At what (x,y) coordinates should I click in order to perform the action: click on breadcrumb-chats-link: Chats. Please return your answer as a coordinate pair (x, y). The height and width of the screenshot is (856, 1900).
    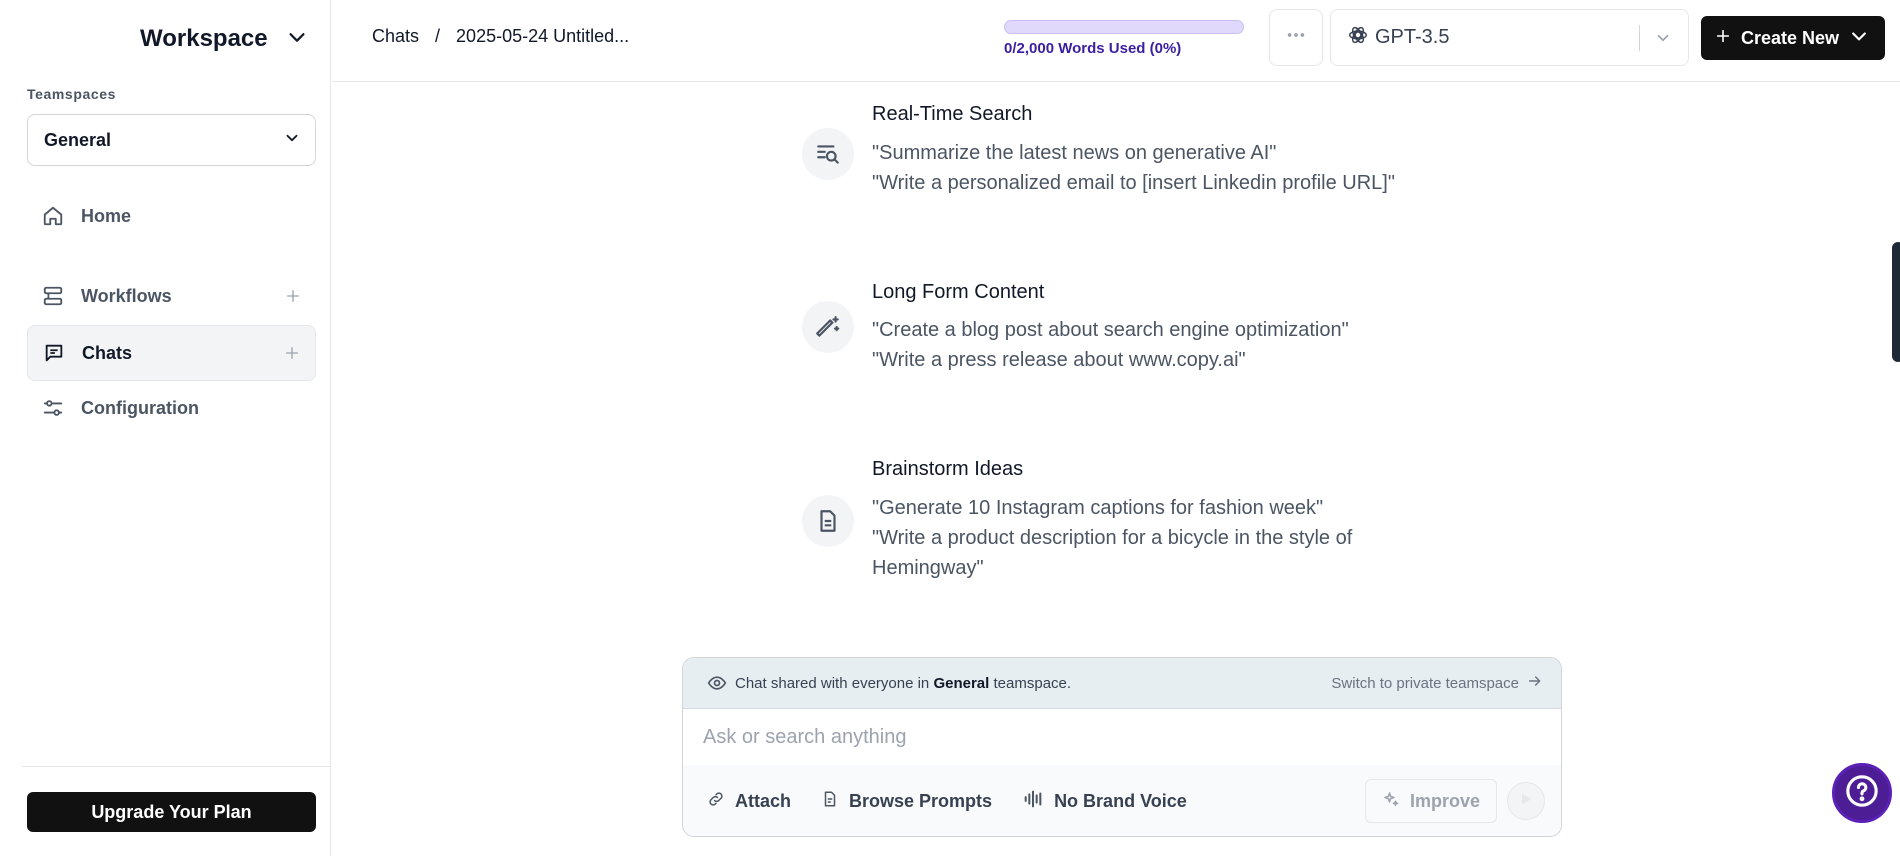
    Looking at the image, I should click on (395, 36).